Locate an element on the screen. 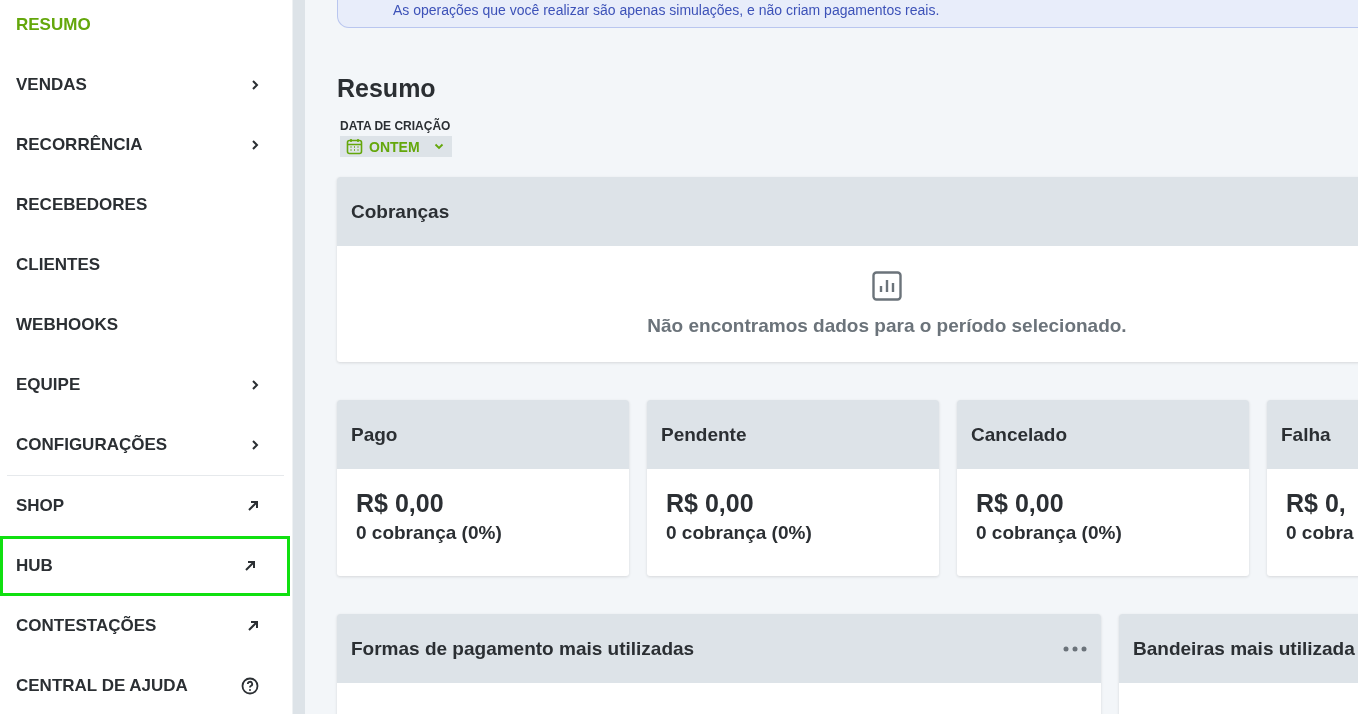  card-title: Pendente is located at coordinates (704, 434).